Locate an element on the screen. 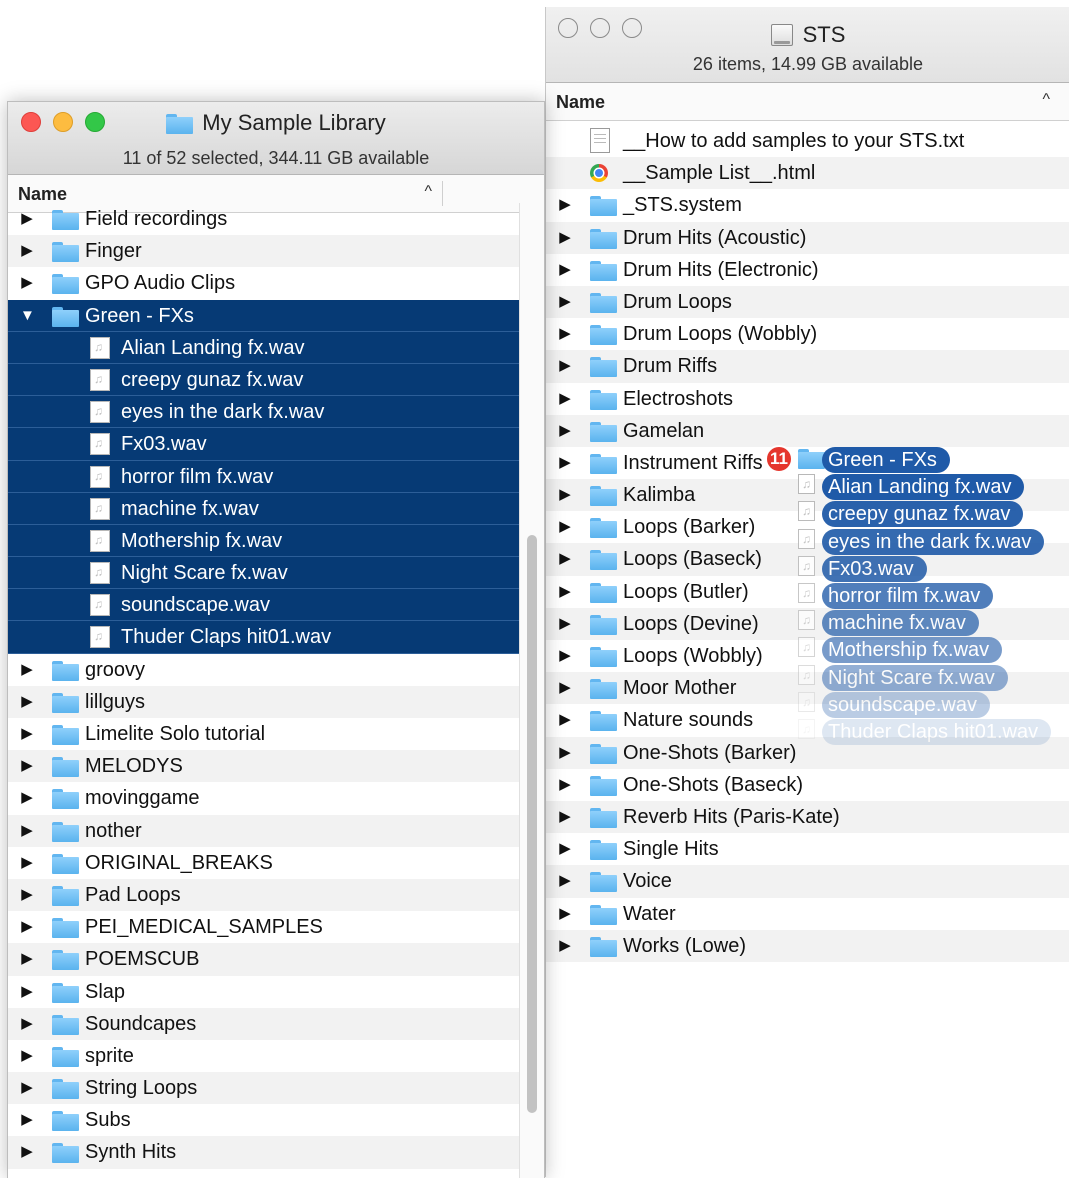 This screenshot has height=1178, width=1069. folder-row: ▶ ORIGINAL_BREAKS is located at coordinates (264, 863).